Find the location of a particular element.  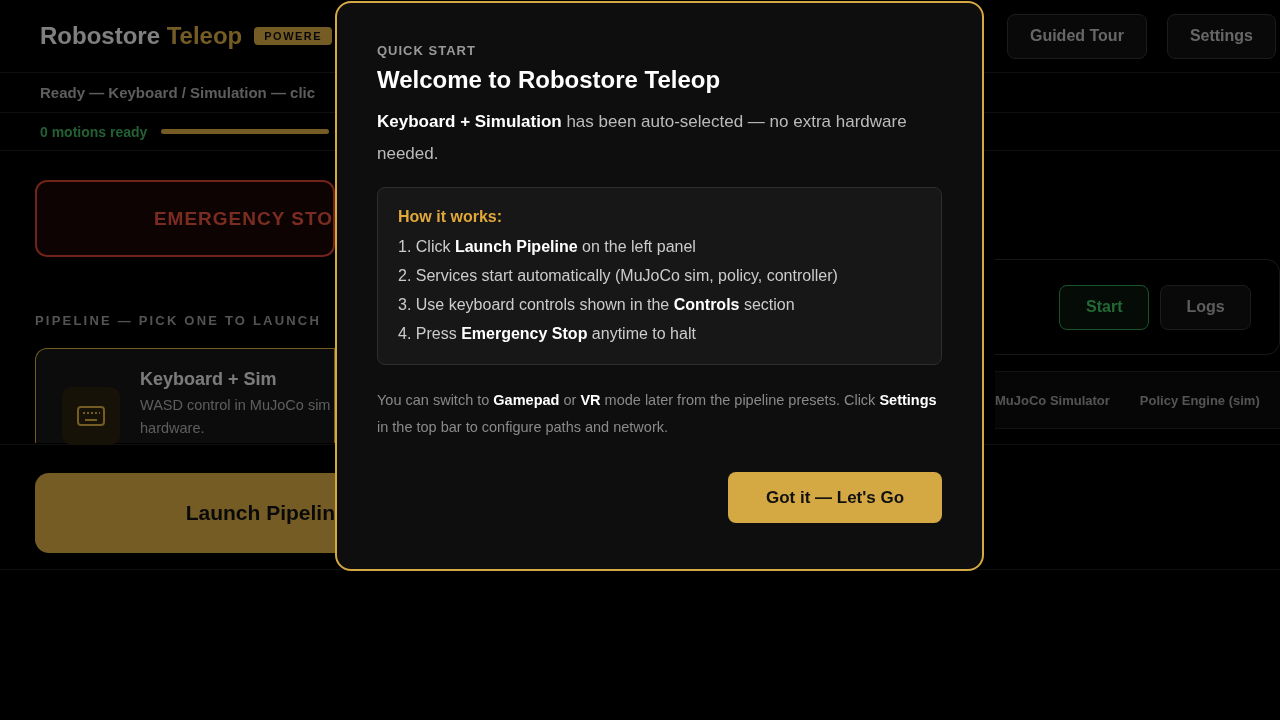

preset-description: WASD control in MuJoCo sim is located at coordinates (235, 405).